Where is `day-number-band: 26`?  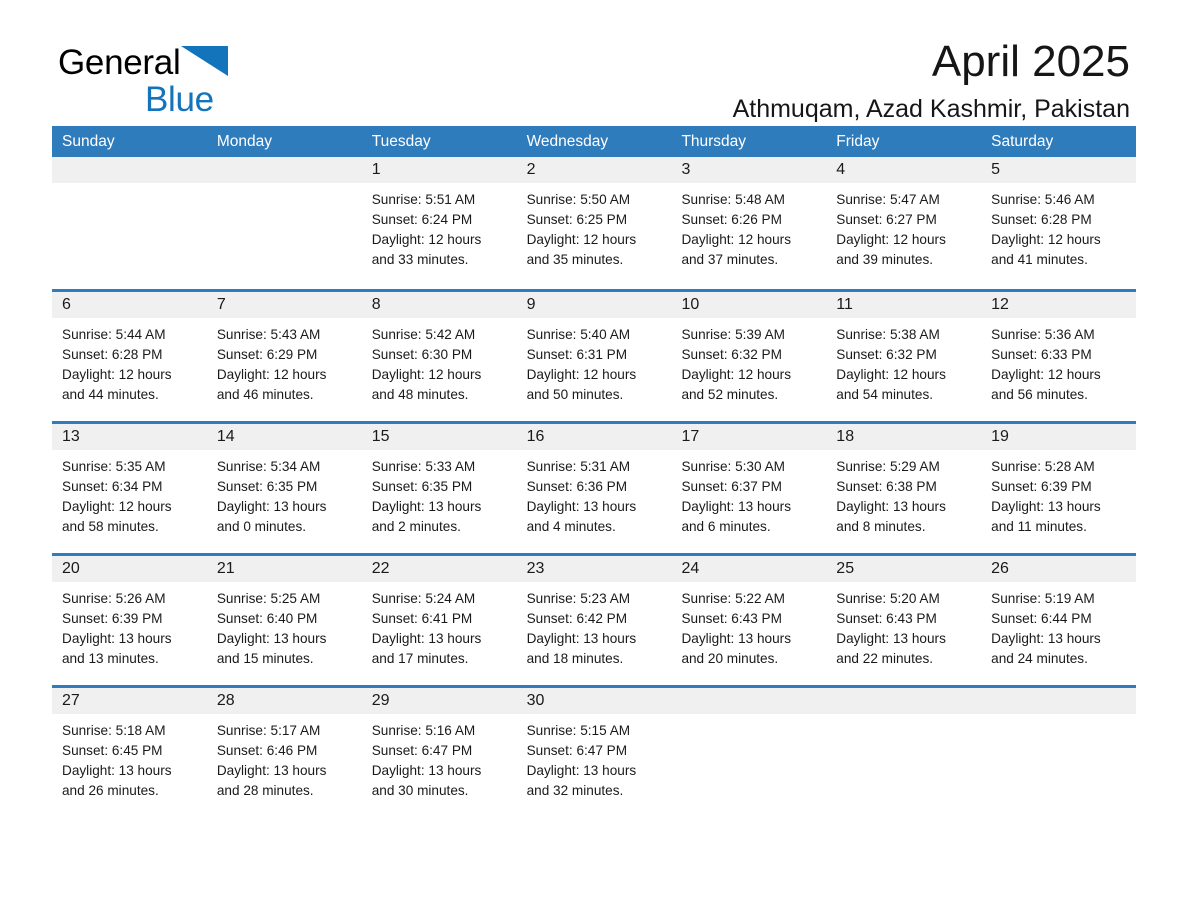 day-number-band: 26 is located at coordinates (1059, 569).